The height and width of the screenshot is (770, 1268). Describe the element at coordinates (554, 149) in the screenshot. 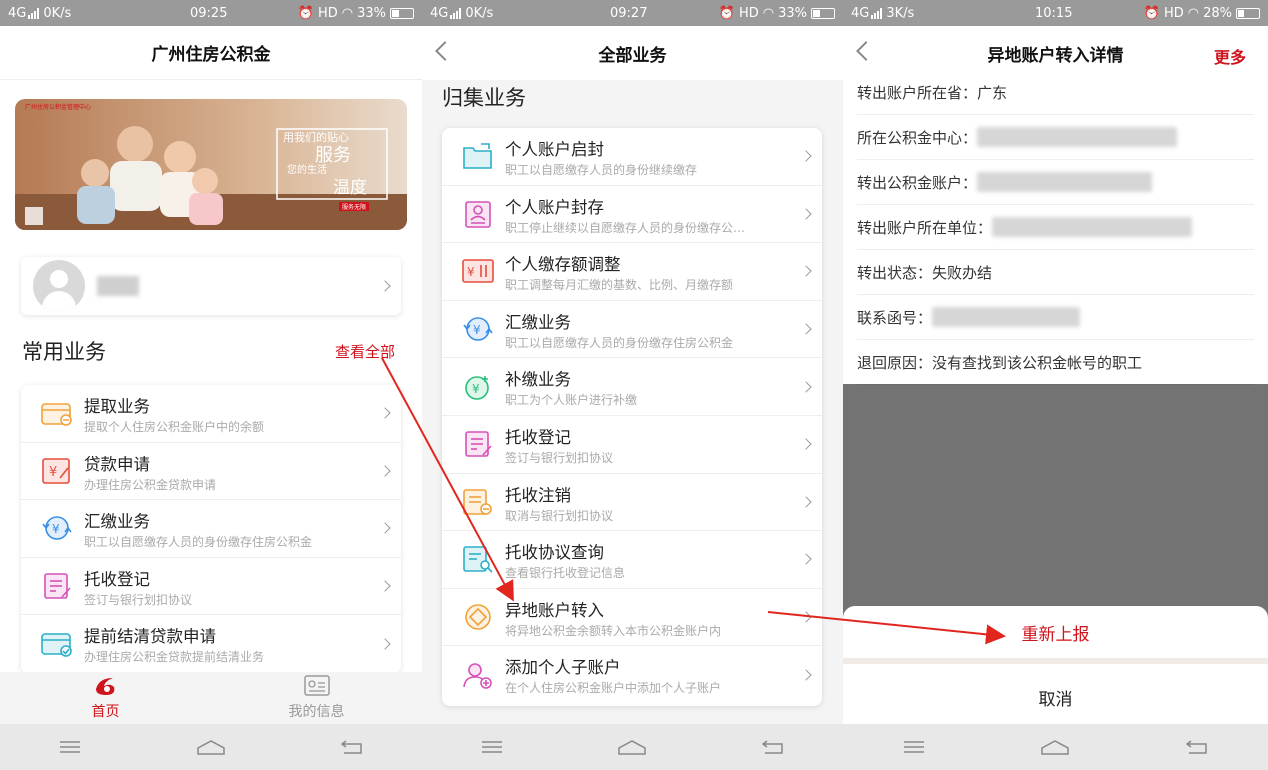

I see `service-title: 个人账户启封` at that location.